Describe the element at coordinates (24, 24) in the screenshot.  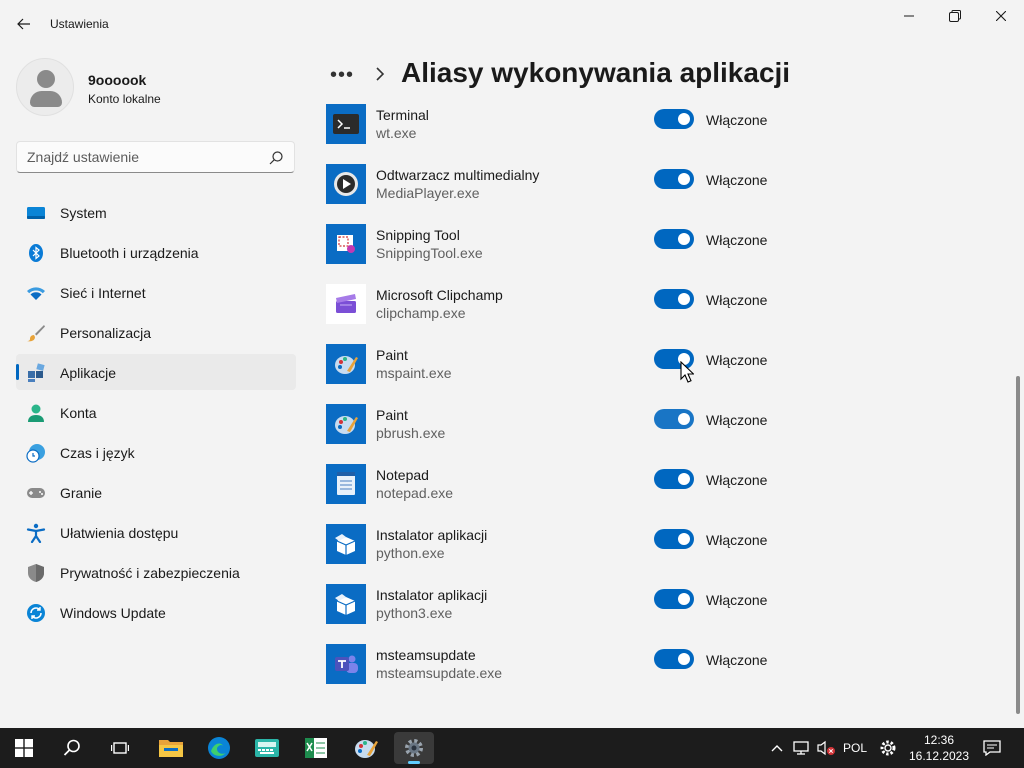
I see `back-button` at that location.